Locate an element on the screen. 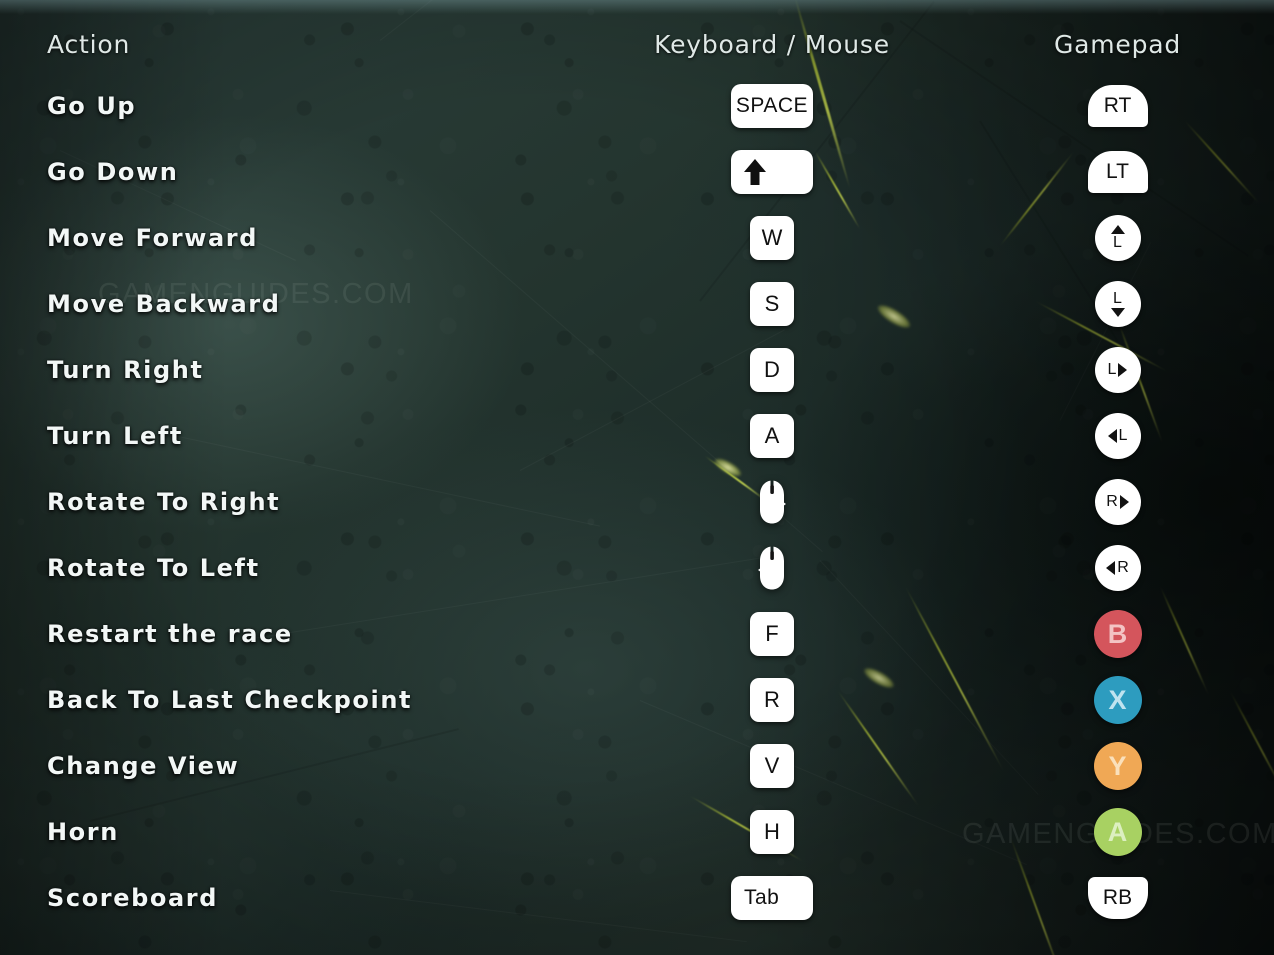  key-label: F is located at coordinates (772, 633).